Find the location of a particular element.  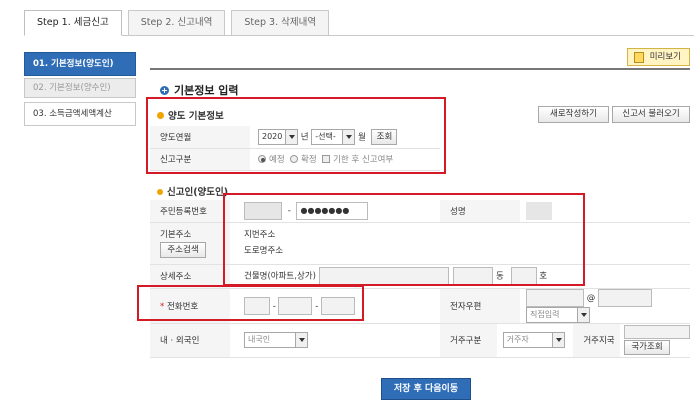

address-cell: 기본주소 주소검색 is located at coordinates (190, 243).